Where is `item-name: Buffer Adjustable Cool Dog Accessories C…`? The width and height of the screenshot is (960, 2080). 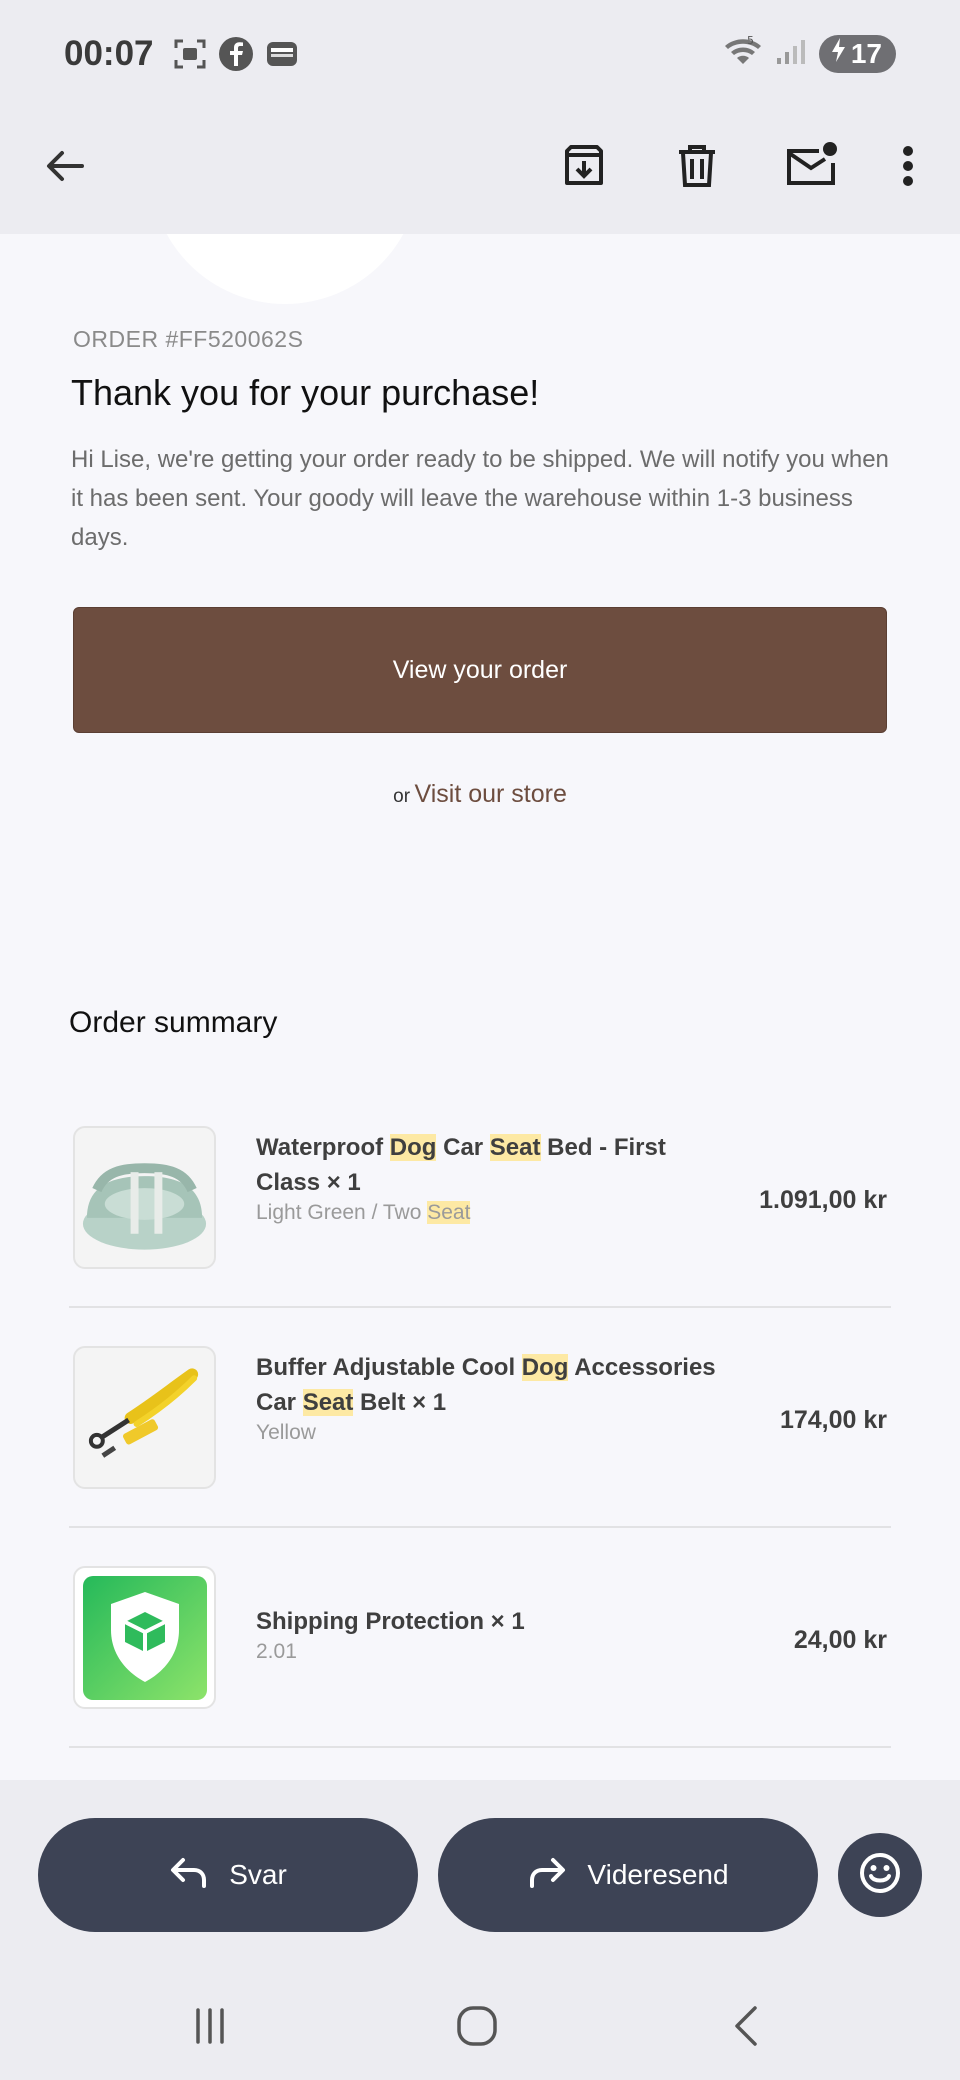 item-name: Buffer Adjustable Cool Dog Accessories C… is located at coordinates (486, 1385).